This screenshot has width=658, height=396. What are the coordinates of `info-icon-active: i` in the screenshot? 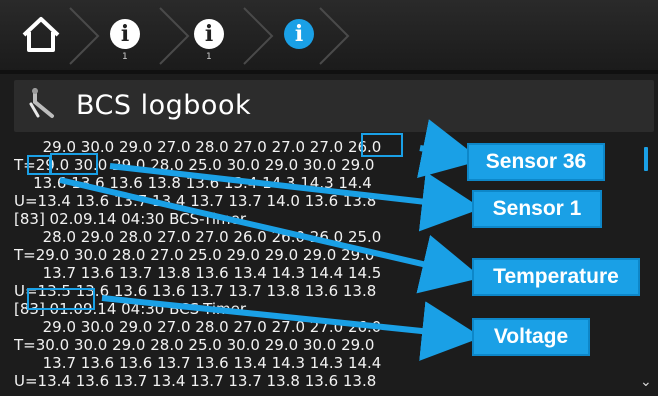 It's located at (299, 34).